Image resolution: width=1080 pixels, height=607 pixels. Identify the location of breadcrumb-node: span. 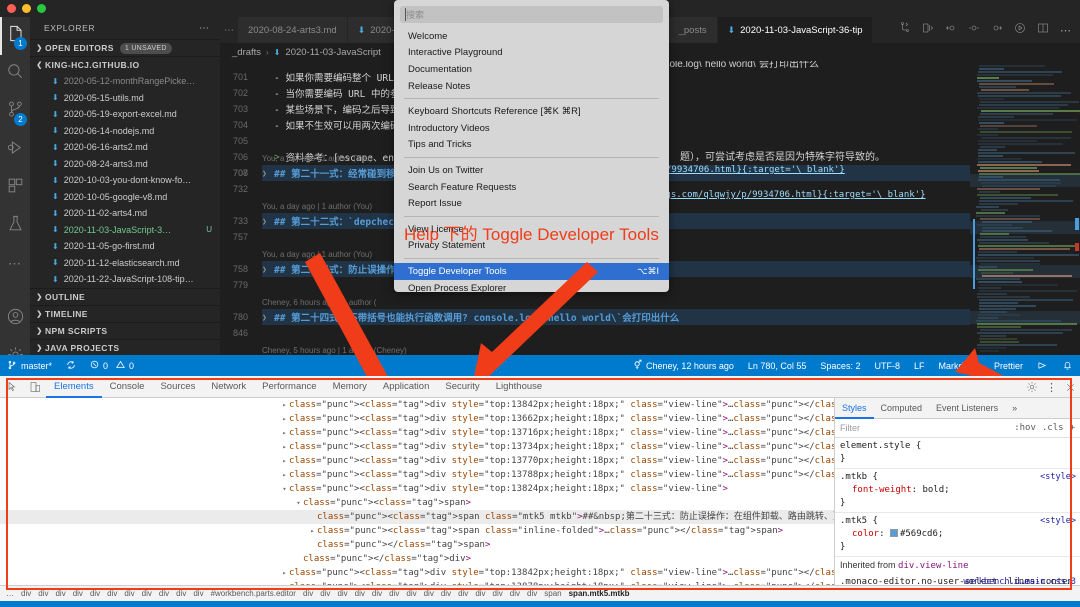
(552, 593).